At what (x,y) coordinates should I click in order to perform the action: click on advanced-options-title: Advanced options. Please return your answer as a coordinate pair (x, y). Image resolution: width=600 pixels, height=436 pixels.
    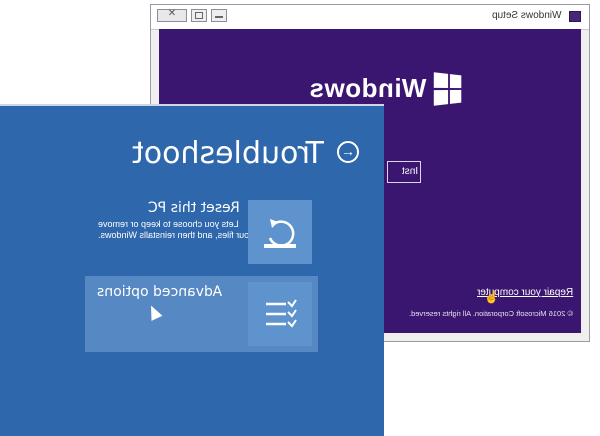
    Looking at the image, I should click on (160, 292).